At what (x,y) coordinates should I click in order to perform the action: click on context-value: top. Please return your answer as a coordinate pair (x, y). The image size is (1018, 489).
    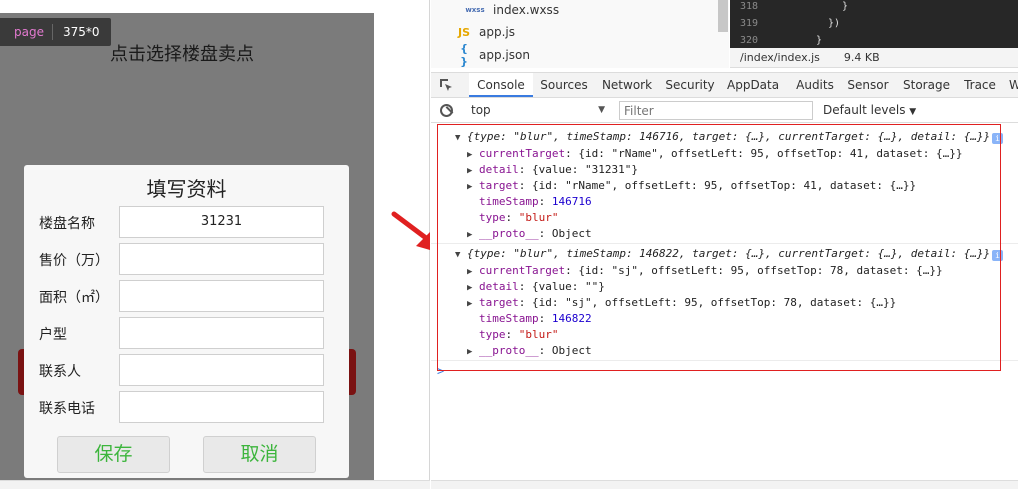
    Looking at the image, I should click on (481, 110).